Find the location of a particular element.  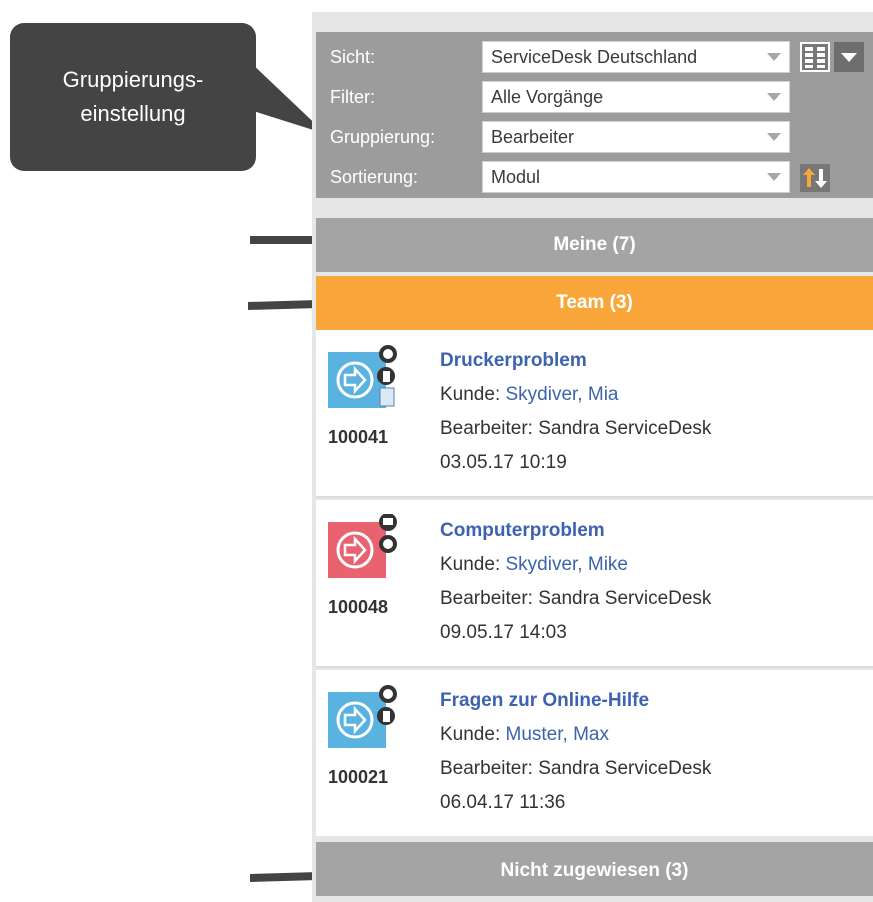

sicht-value: ServiceDesk Deutschland is located at coordinates (594, 57).